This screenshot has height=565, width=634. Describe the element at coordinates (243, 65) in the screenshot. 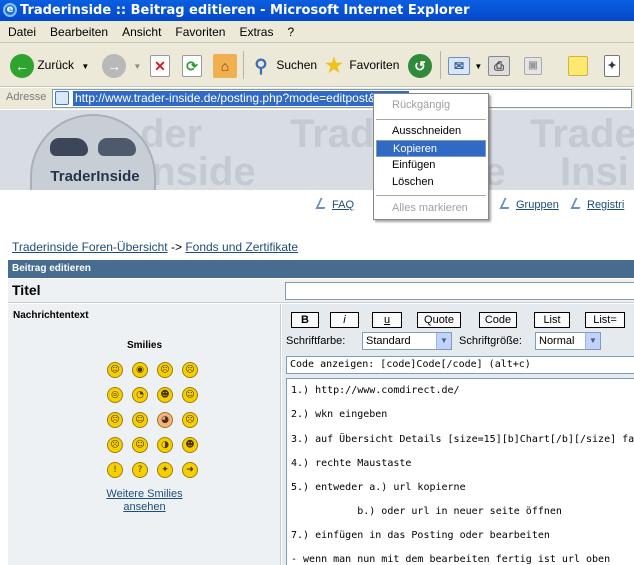

I see `toolbar-separator` at that location.